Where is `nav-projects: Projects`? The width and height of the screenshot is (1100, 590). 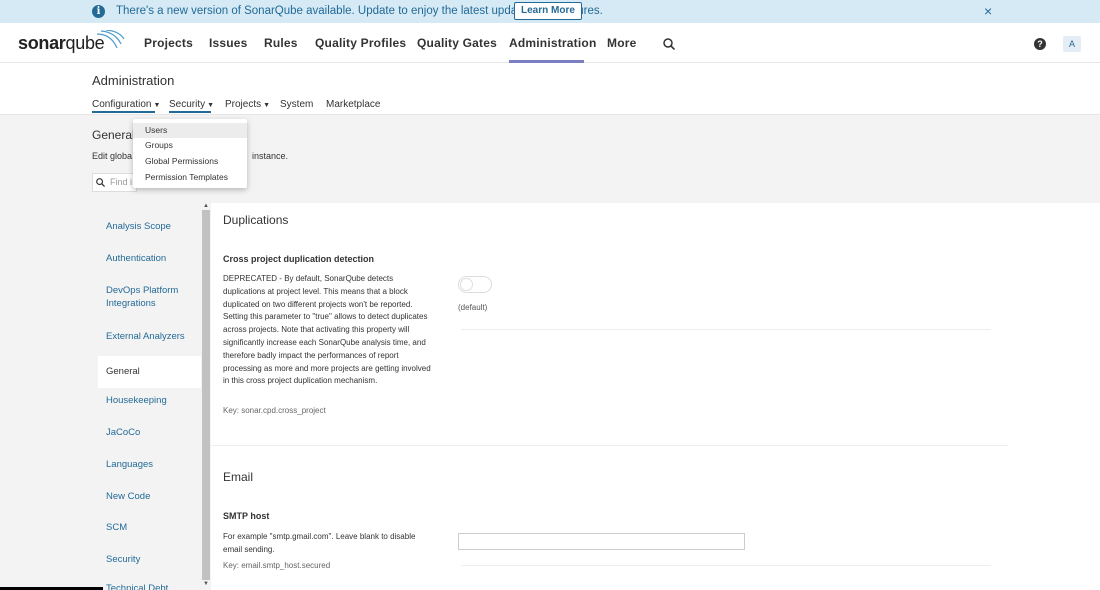
nav-projects: Projects is located at coordinates (168, 43).